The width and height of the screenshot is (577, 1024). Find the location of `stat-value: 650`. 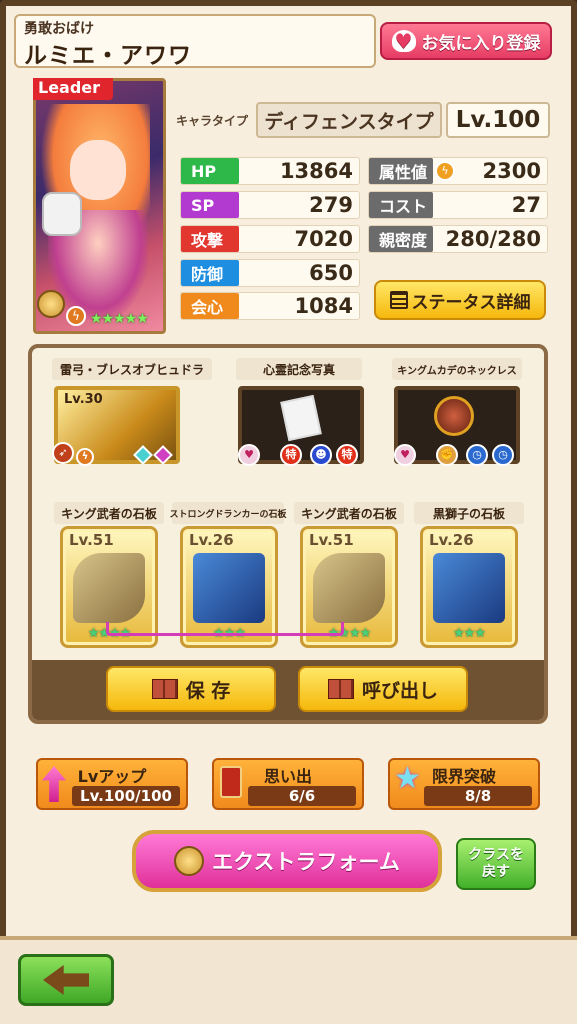

stat-value: 650 is located at coordinates (331, 273).